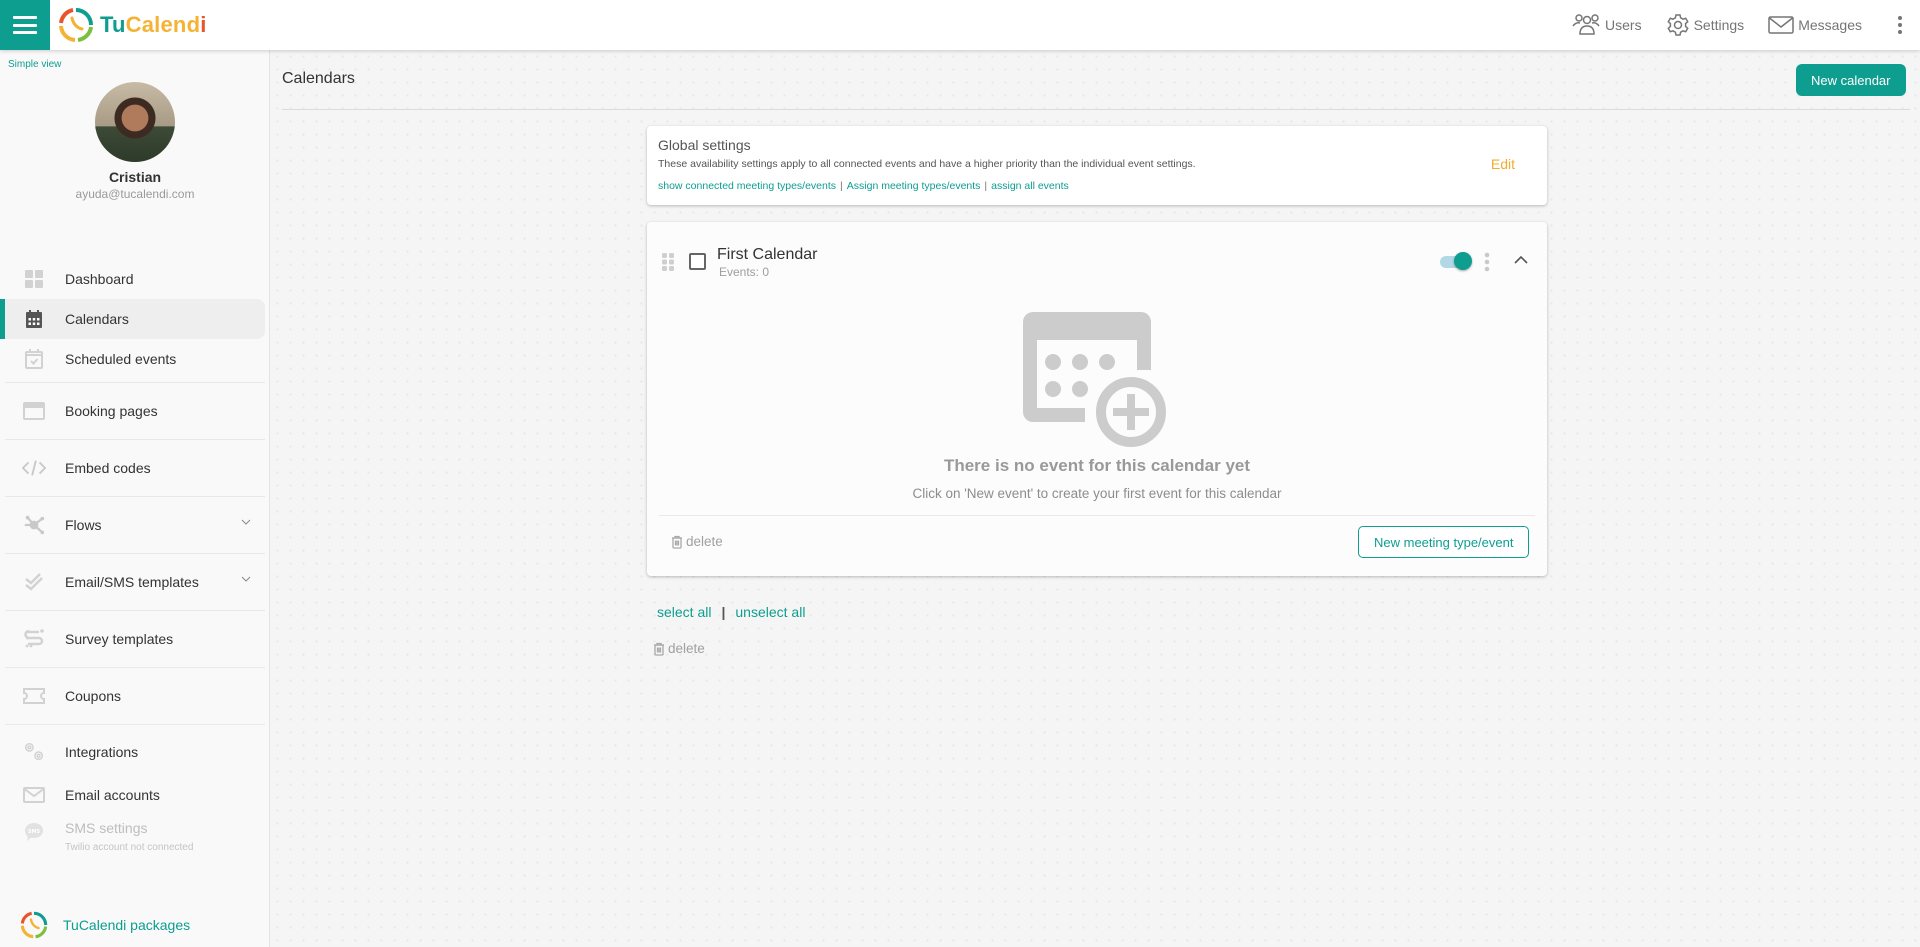 The width and height of the screenshot is (1920, 947). I want to click on chevron-up-icon, so click(1521, 259).